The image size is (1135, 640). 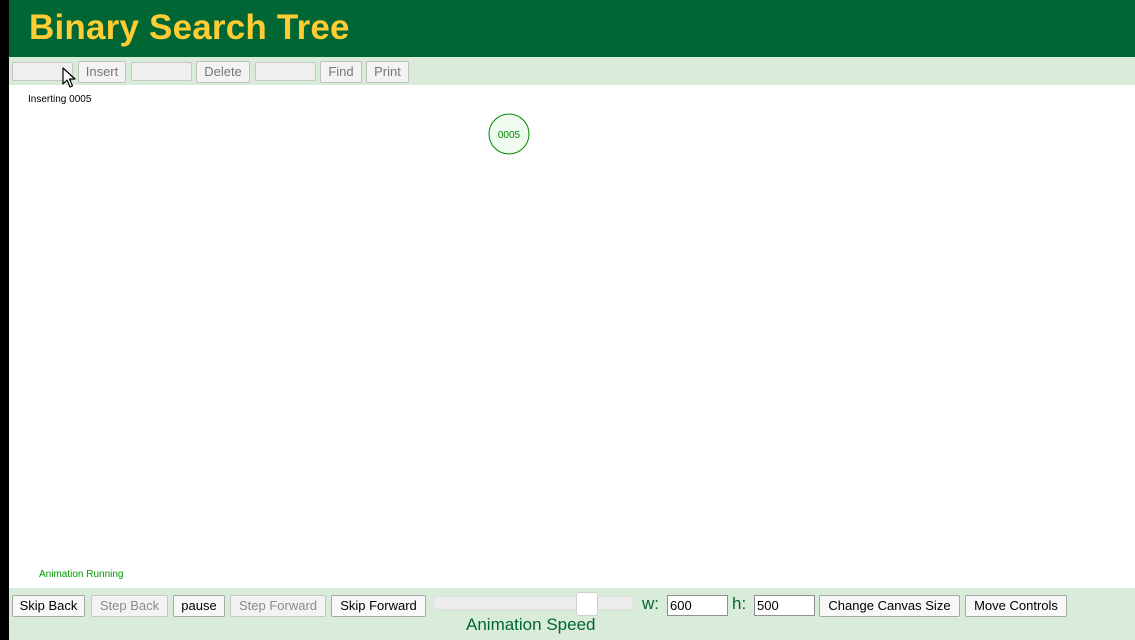 What do you see at coordinates (102, 72) in the screenshot?
I see `insert-button: Insert` at bounding box center [102, 72].